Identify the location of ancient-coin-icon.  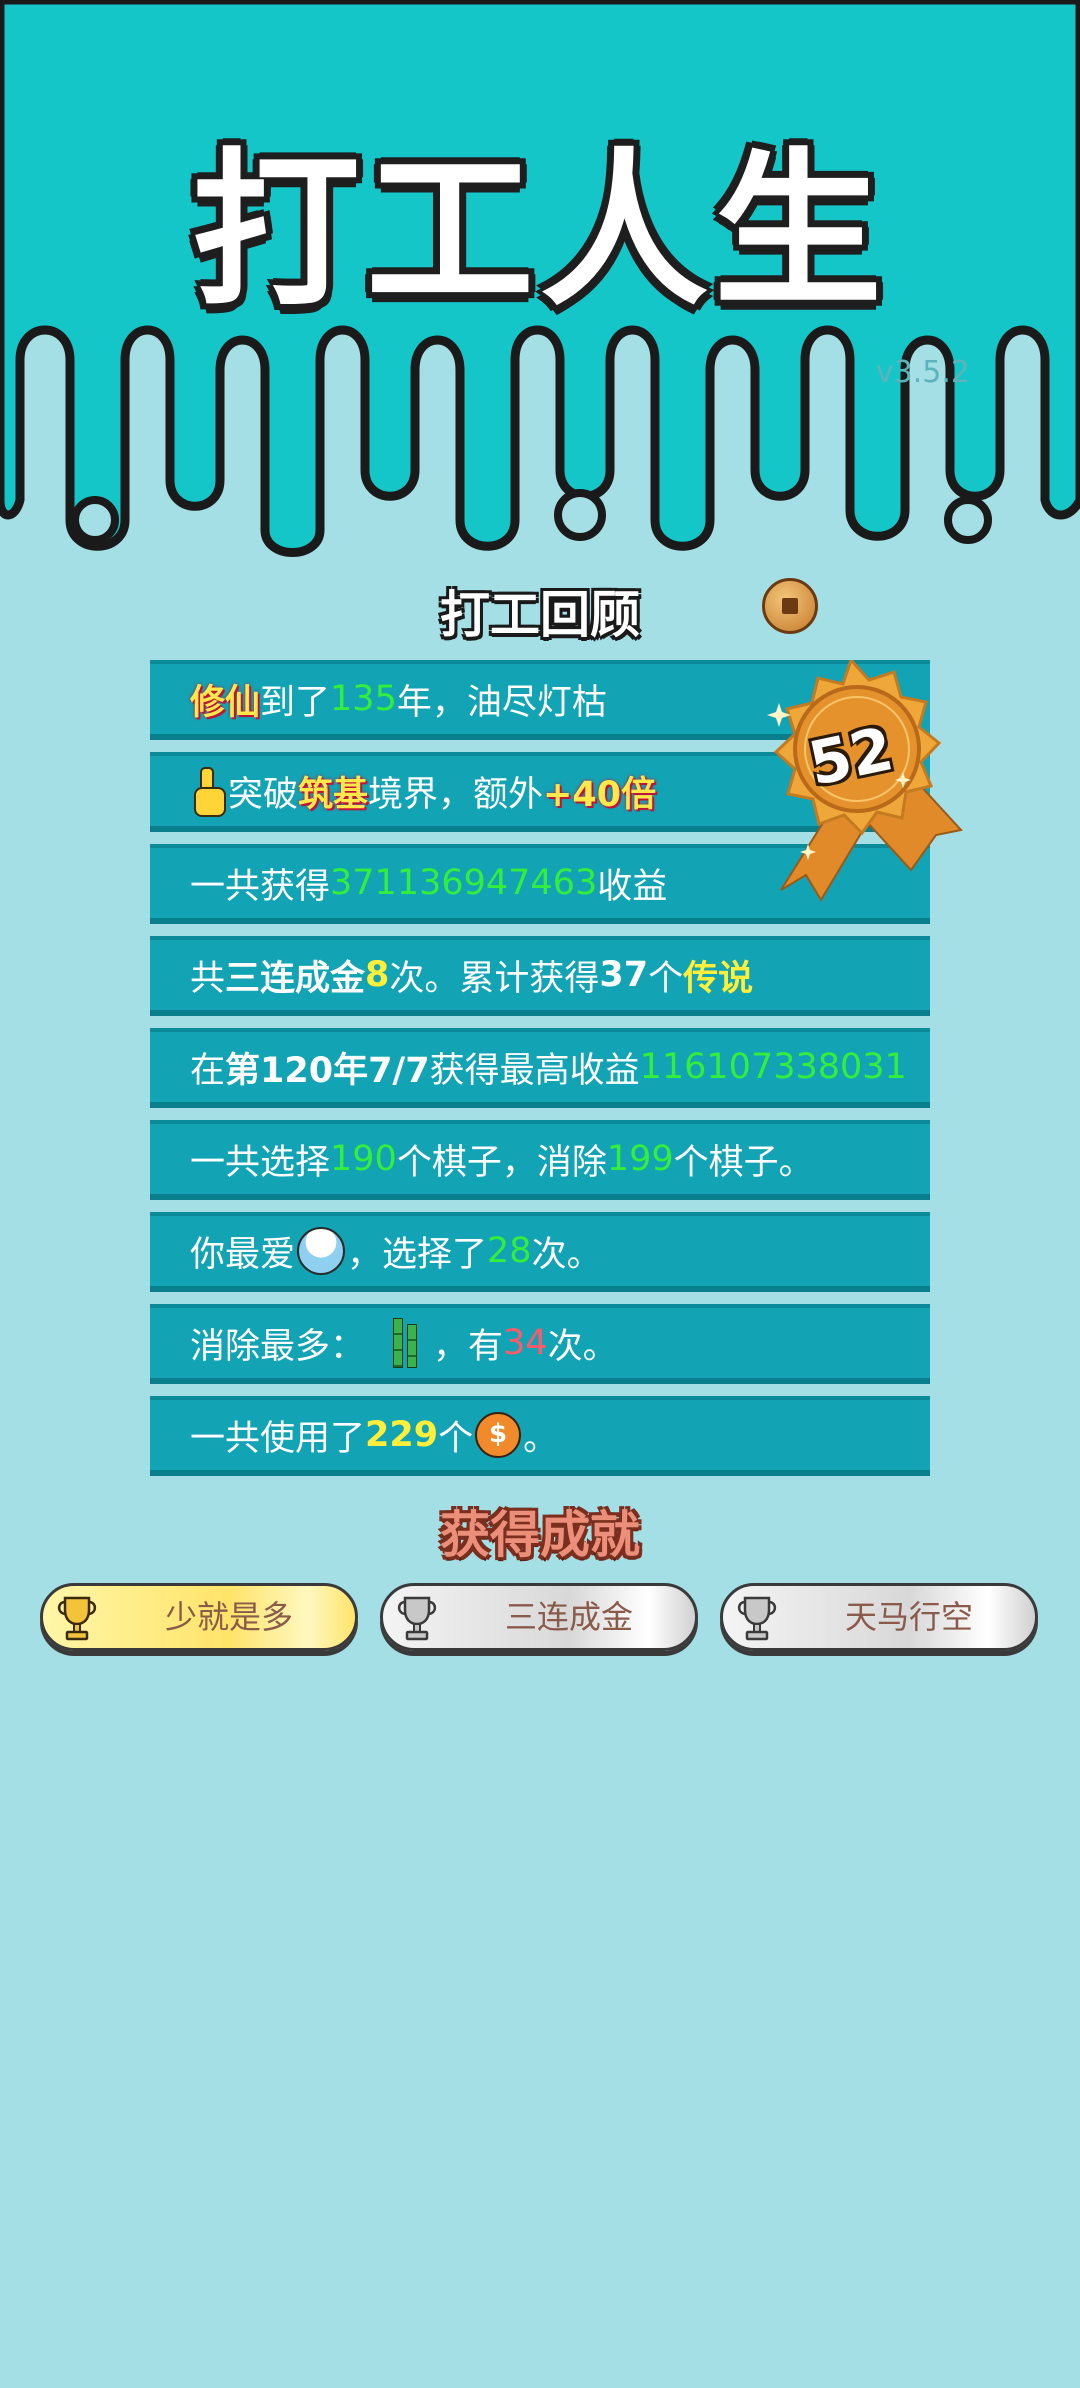
(790, 606).